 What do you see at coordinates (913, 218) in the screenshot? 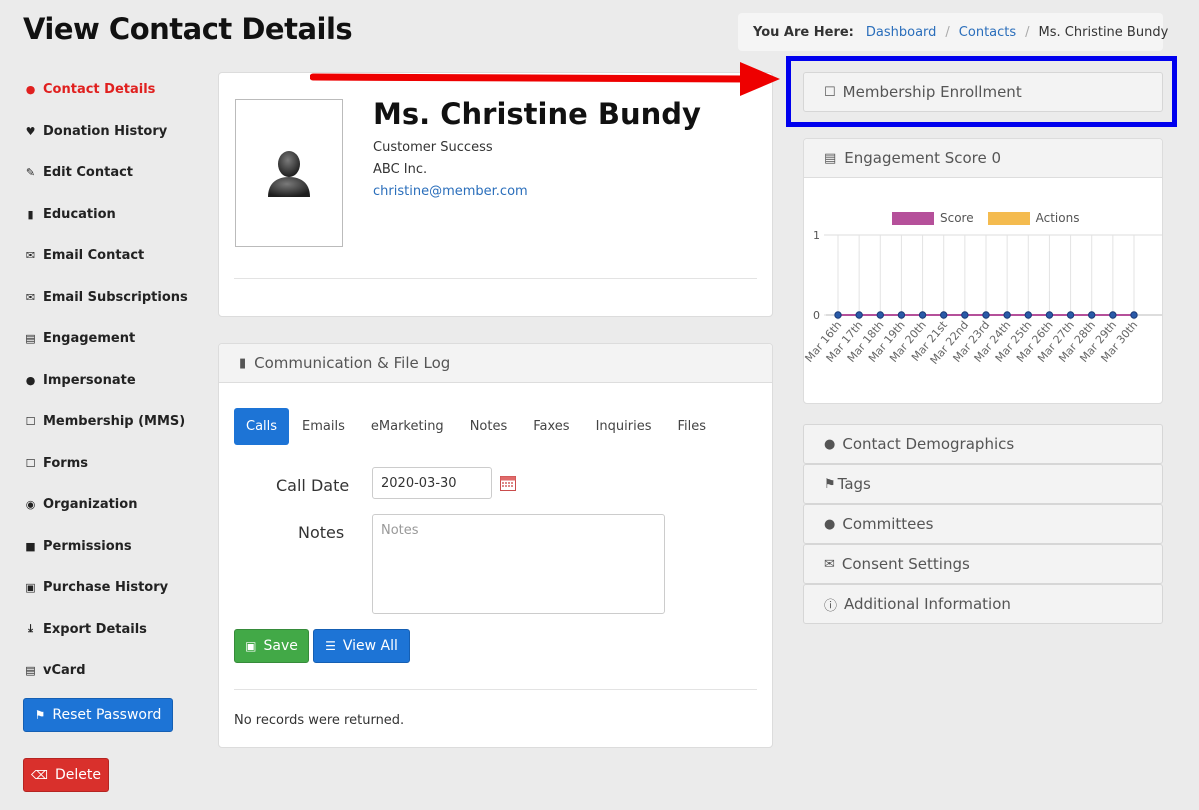
I see `legend-swatch-score` at bounding box center [913, 218].